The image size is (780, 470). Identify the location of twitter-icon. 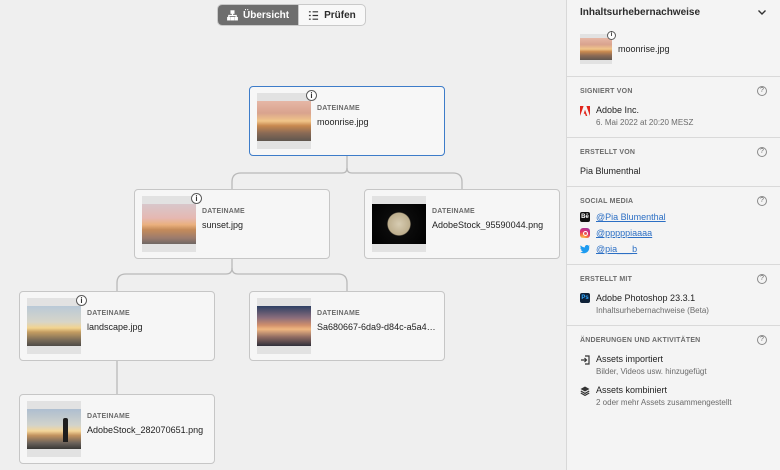
(585, 249).